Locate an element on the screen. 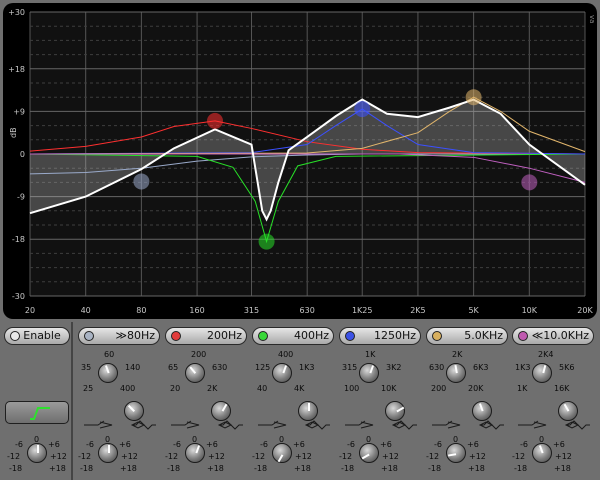 Image resolution: width=600 pixels, height=480 pixels. band-2-gain-knob-pointer is located at coordinates (198, 449).